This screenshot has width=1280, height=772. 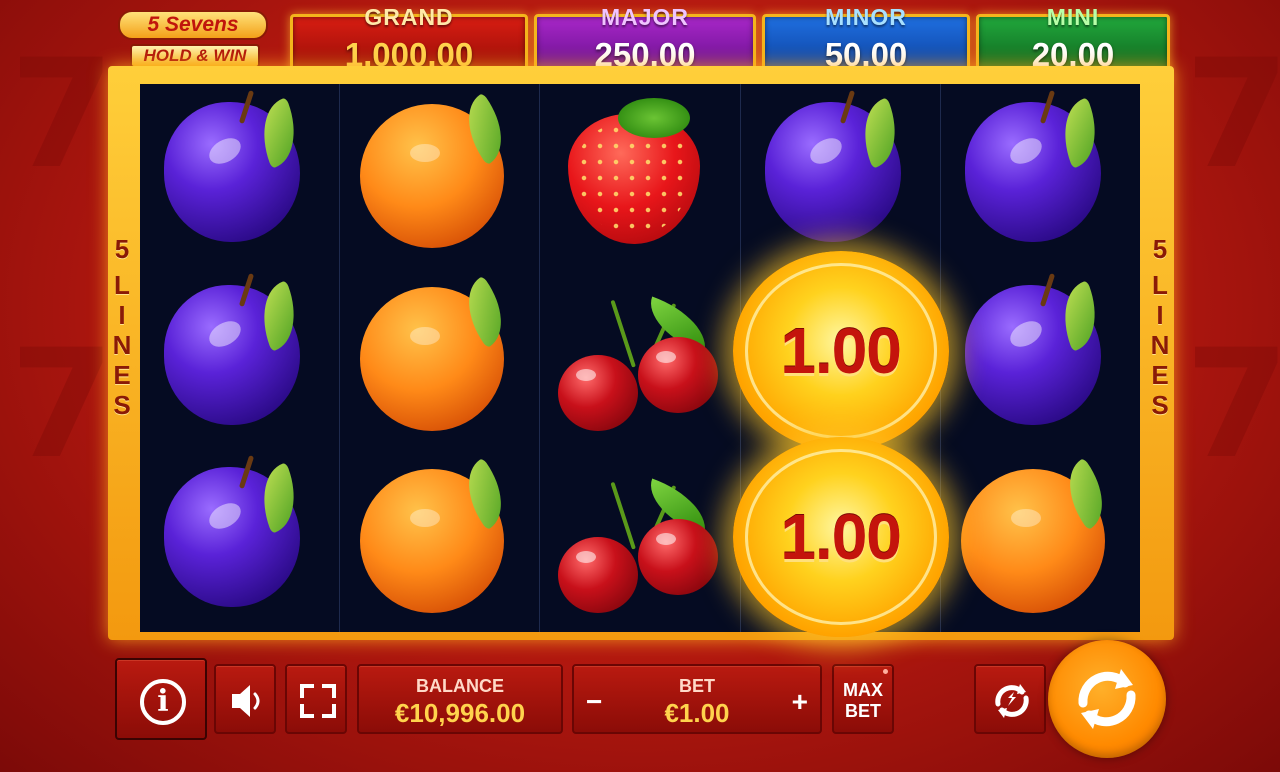 I want to click on fullscreen-button, so click(x=316, y=699).